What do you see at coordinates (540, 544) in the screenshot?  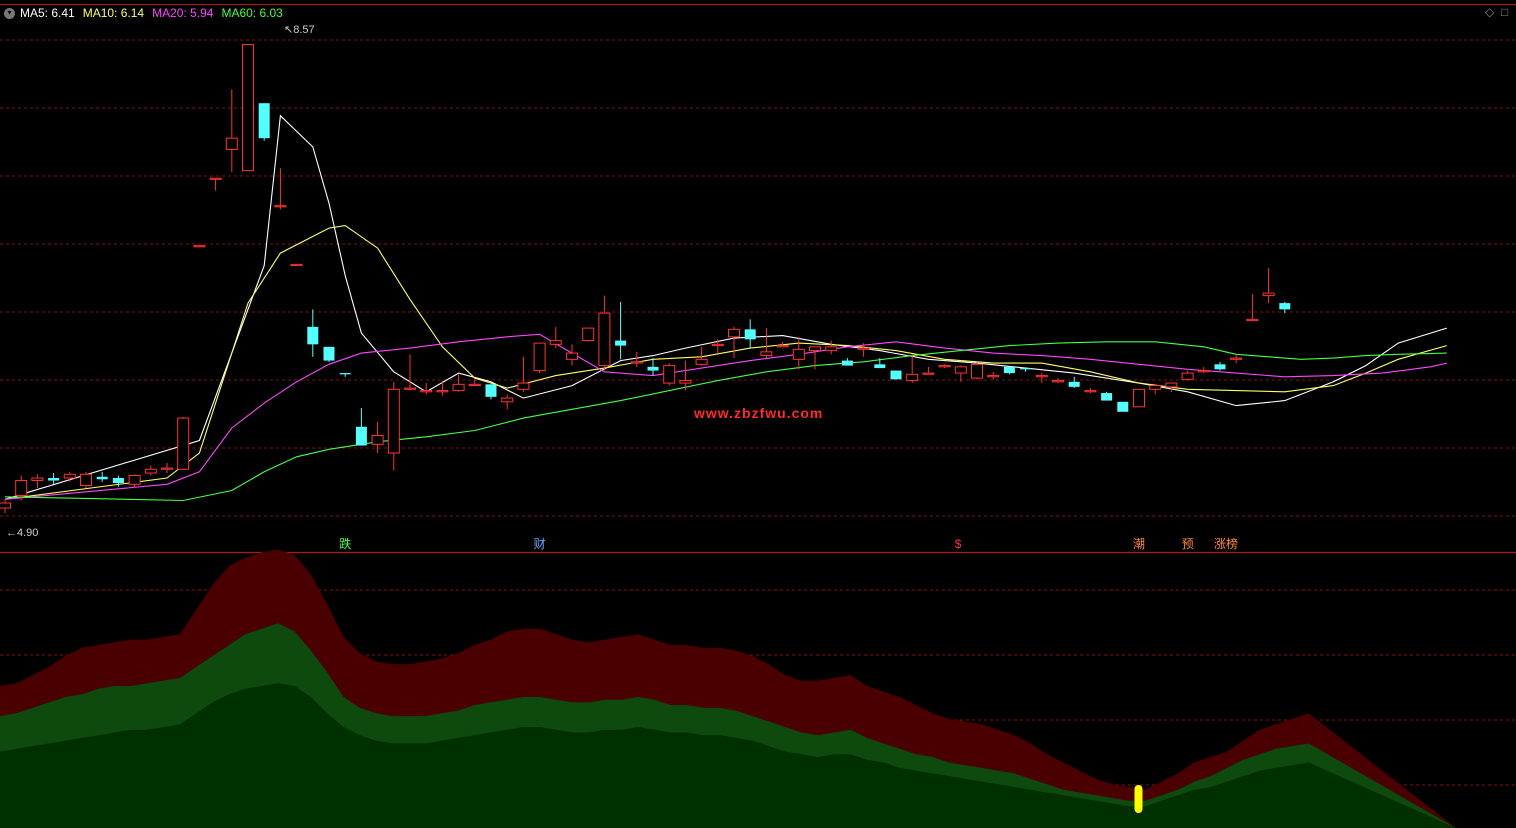 I see `event-marker: 财` at bounding box center [540, 544].